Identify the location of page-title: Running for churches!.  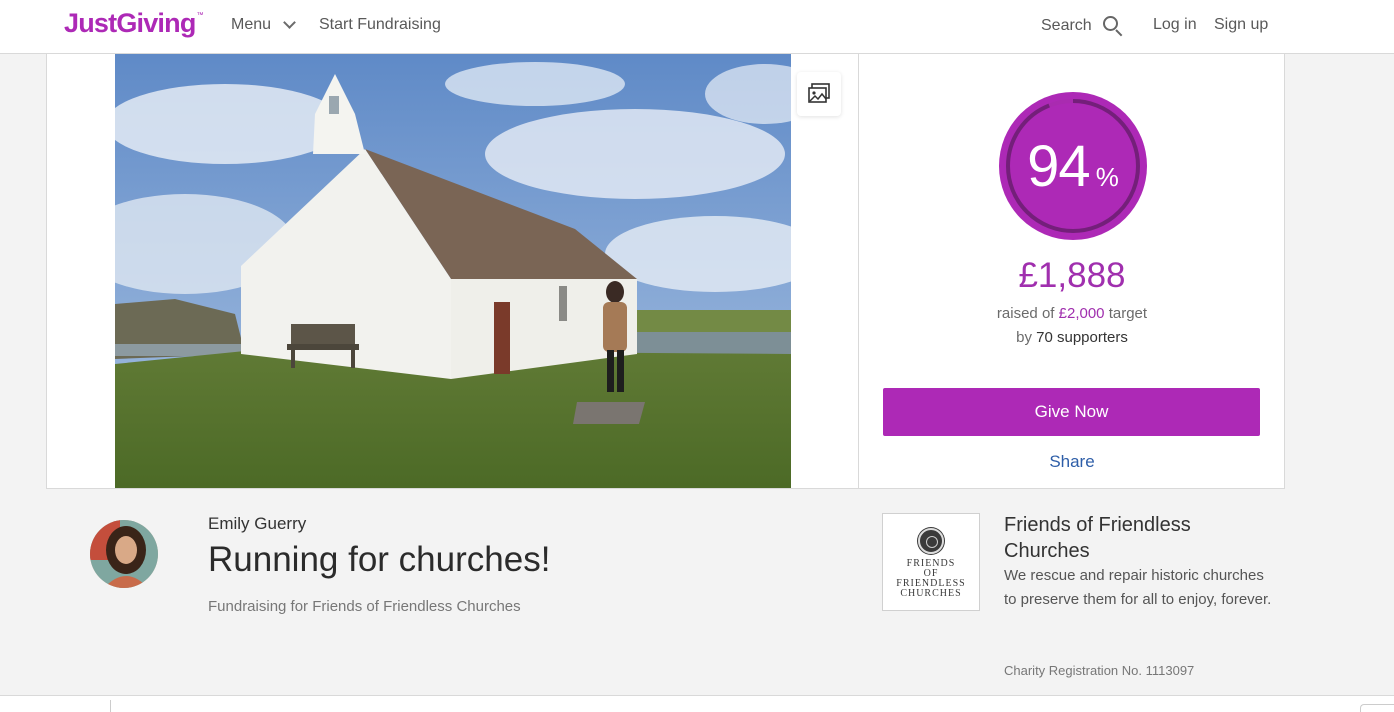
(379, 559).